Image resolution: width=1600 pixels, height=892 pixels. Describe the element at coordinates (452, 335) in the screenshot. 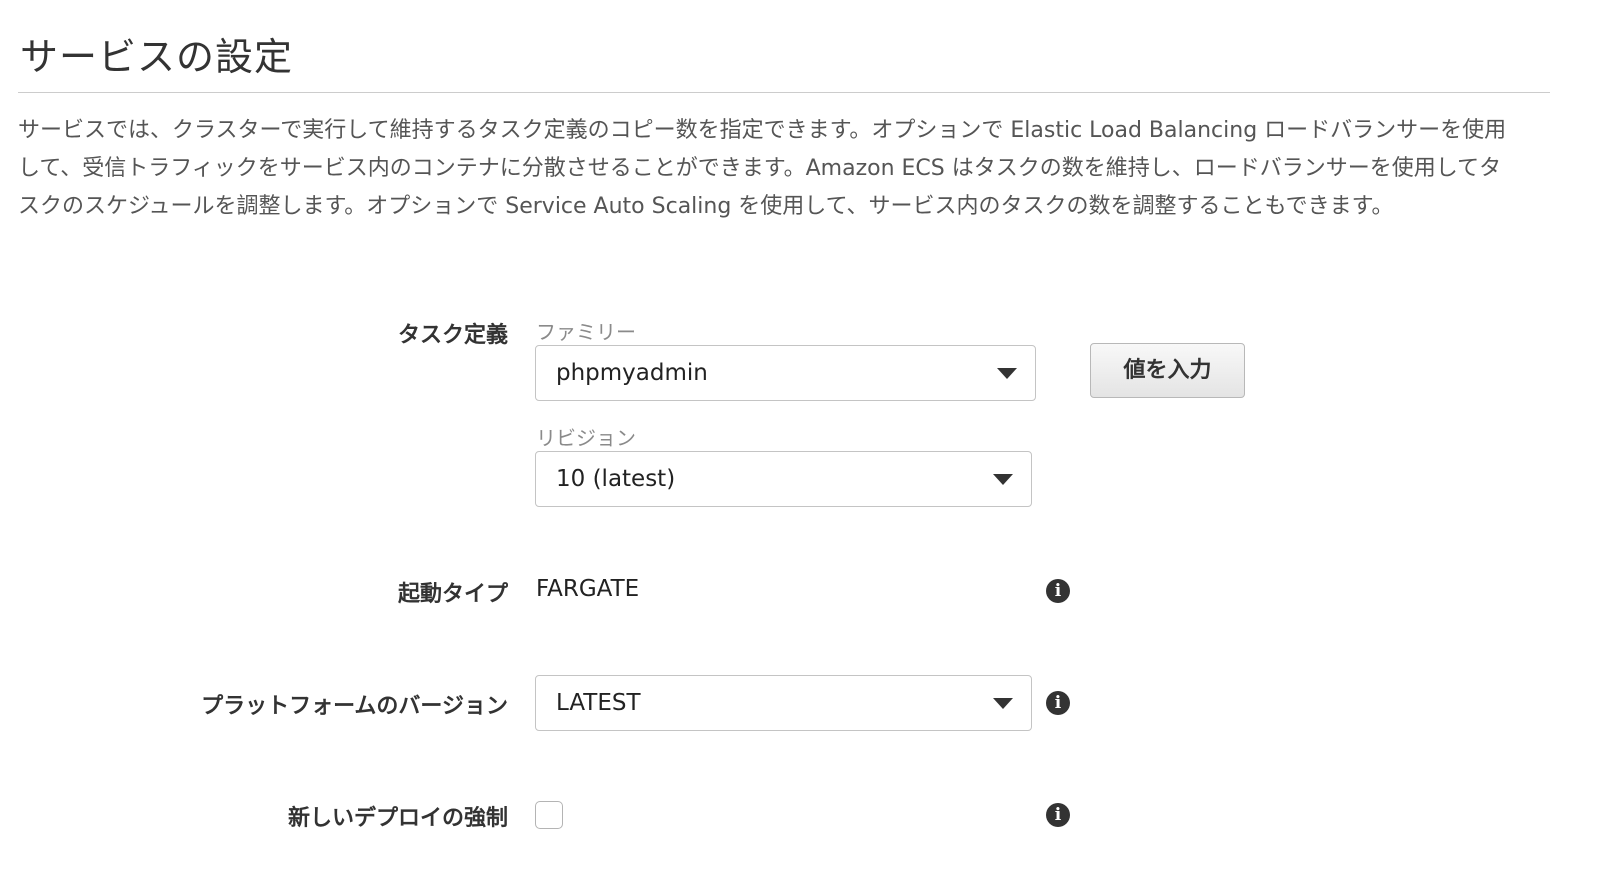

I see `task-definition-label: タスク定義` at that location.